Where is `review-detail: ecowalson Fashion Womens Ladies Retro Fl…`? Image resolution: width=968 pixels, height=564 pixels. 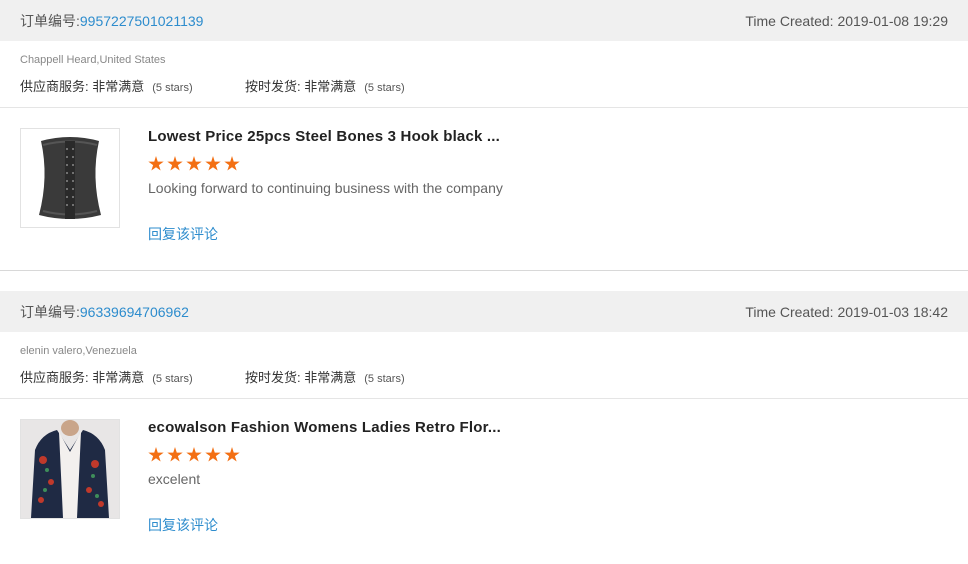 review-detail: ecowalson Fashion Womens Ladies Retro Fl… is located at coordinates (324, 490).